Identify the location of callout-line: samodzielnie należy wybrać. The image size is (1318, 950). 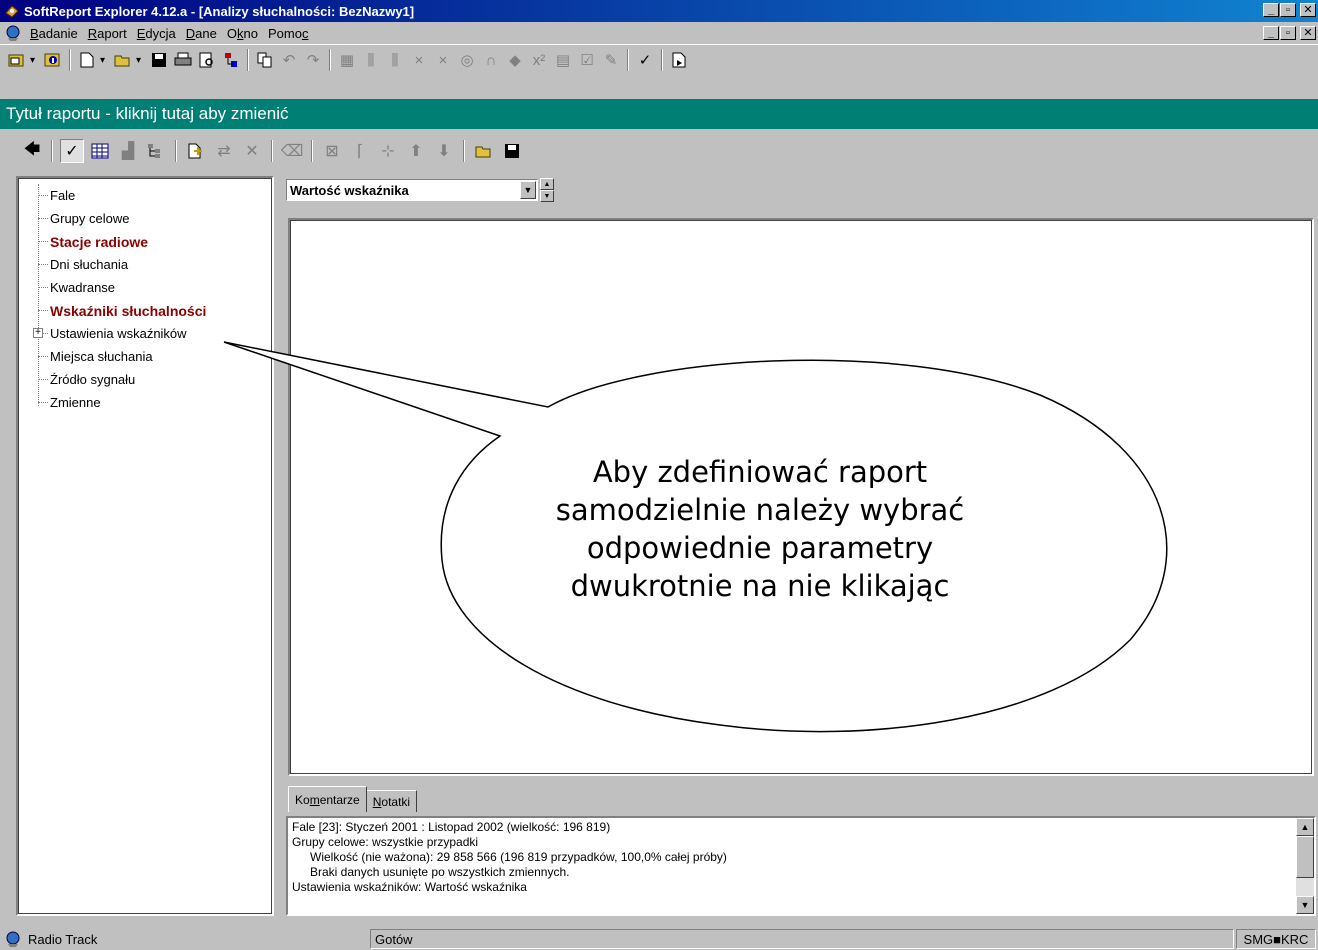
(760, 510).